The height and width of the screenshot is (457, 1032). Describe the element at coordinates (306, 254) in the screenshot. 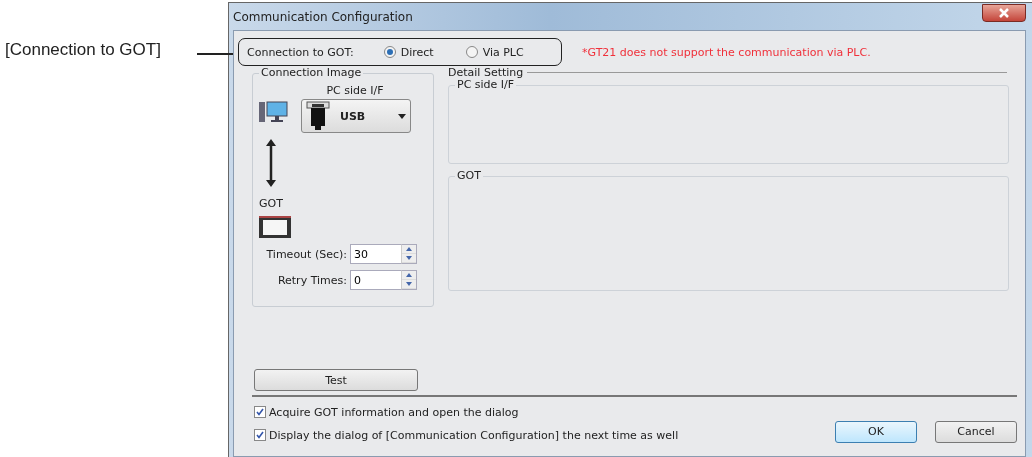

I see `field-label: Timeout (Sec):` at that location.